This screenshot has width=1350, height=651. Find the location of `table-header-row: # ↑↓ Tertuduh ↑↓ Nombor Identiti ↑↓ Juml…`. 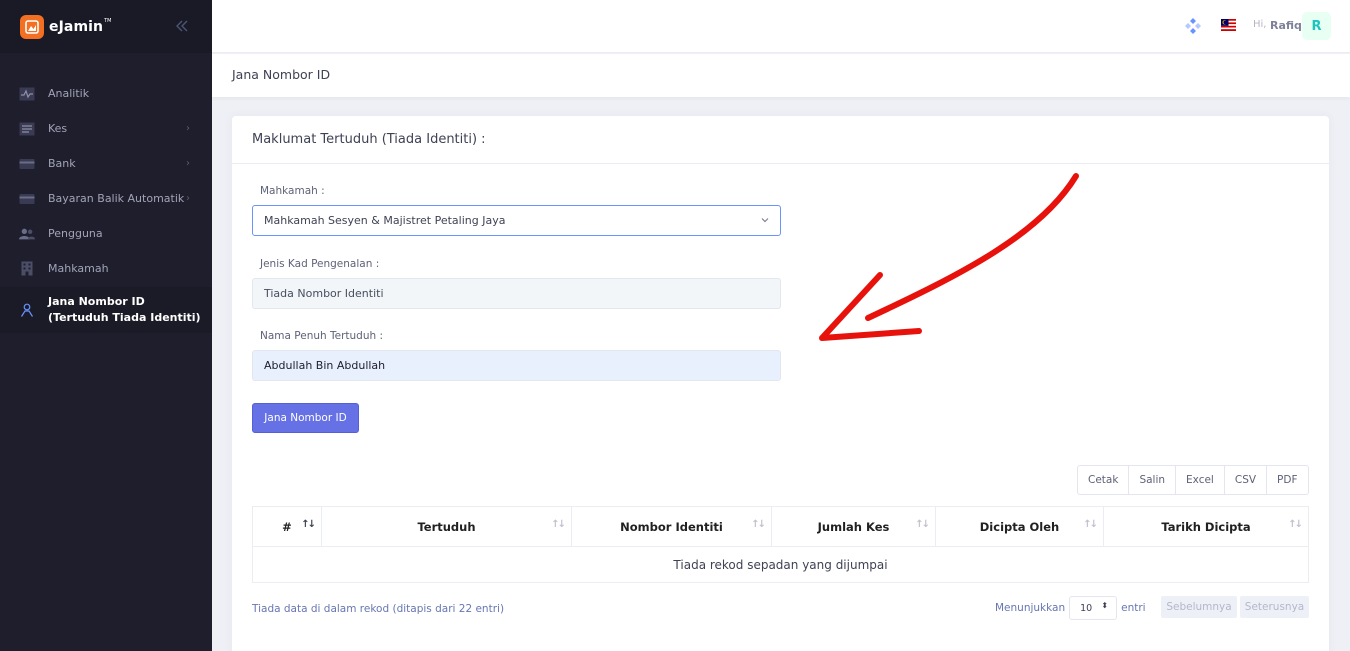

table-header-row: # ↑↓ Tertuduh ↑↓ Nombor Identiti ↑↓ Juml… is located at coordinates (780, 527).